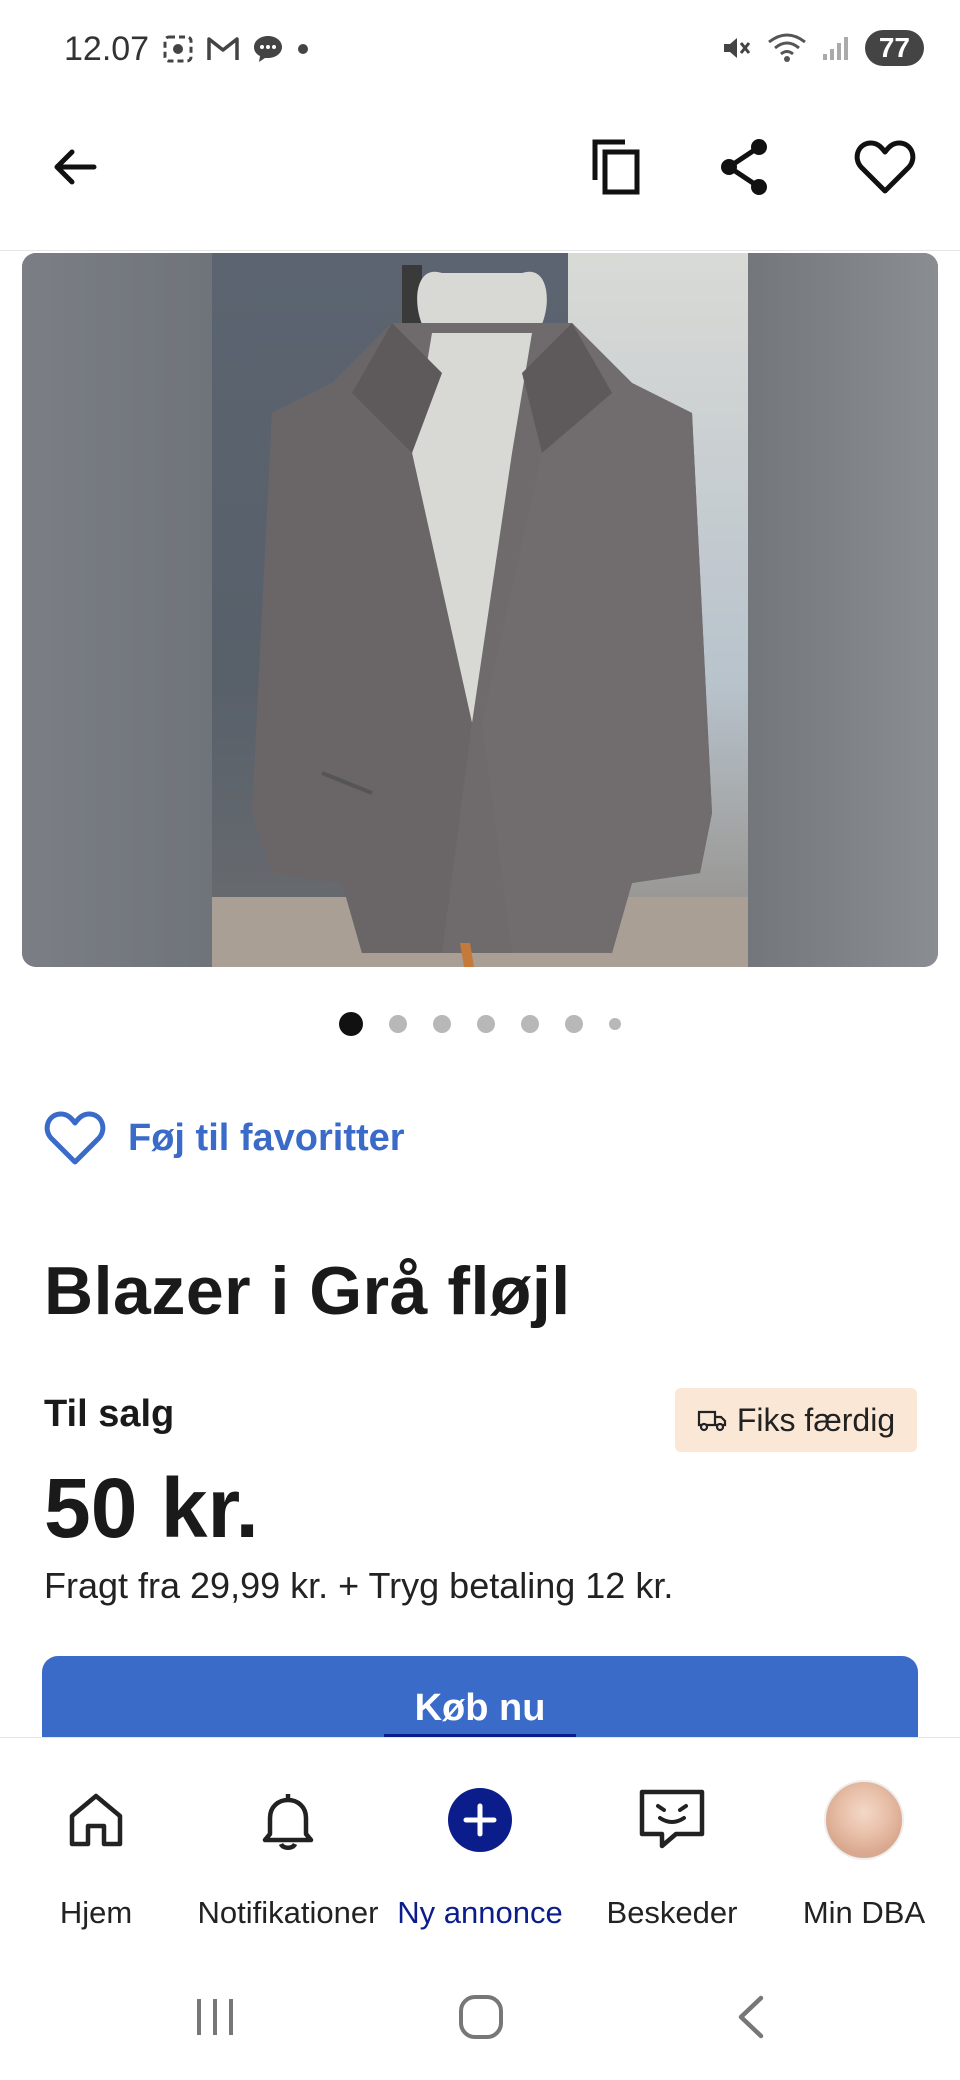 The height and width of the screenshot is (2080, 960). I want to click on copy-button, so click(617, 167).